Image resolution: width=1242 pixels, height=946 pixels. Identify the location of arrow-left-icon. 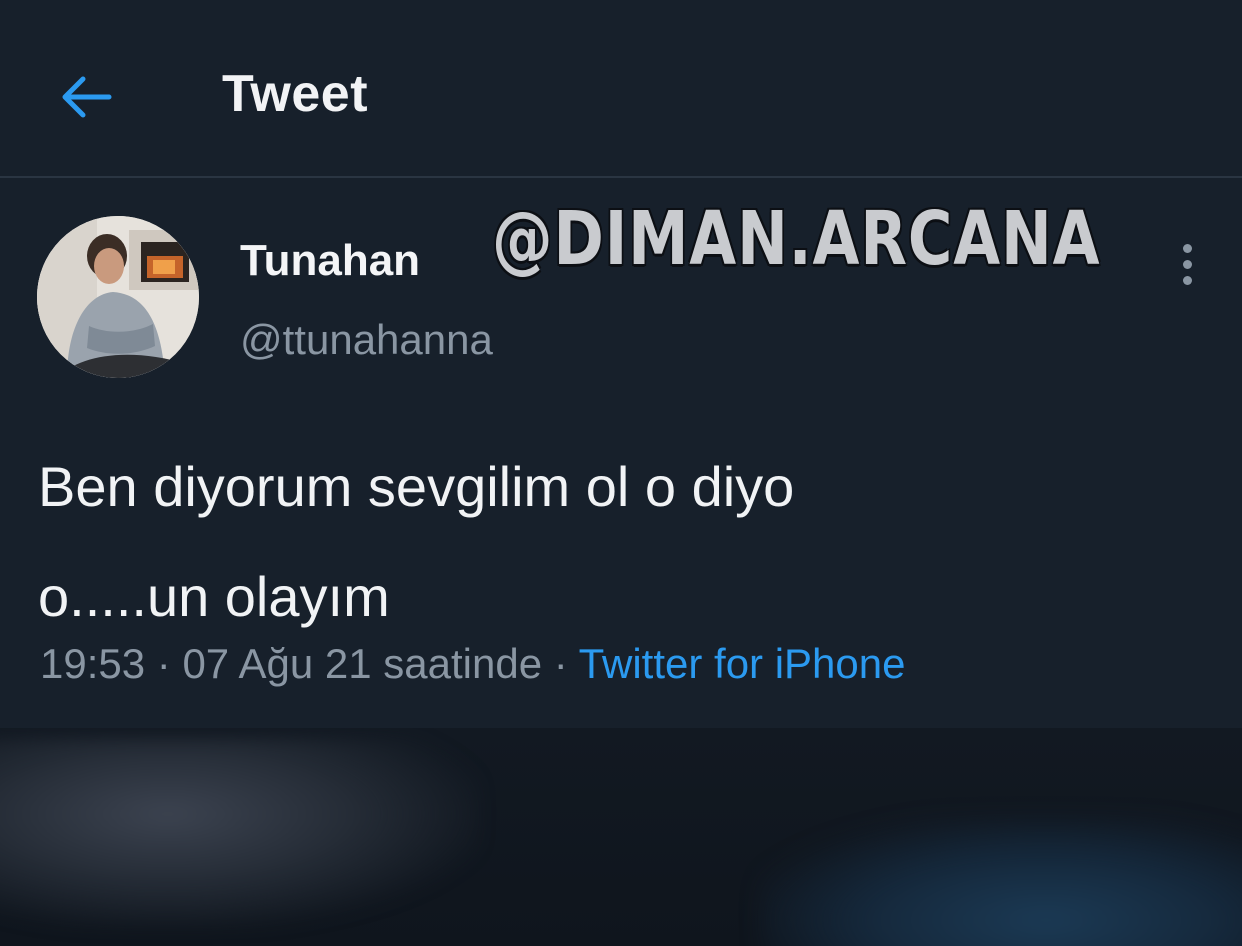
(87, 97).